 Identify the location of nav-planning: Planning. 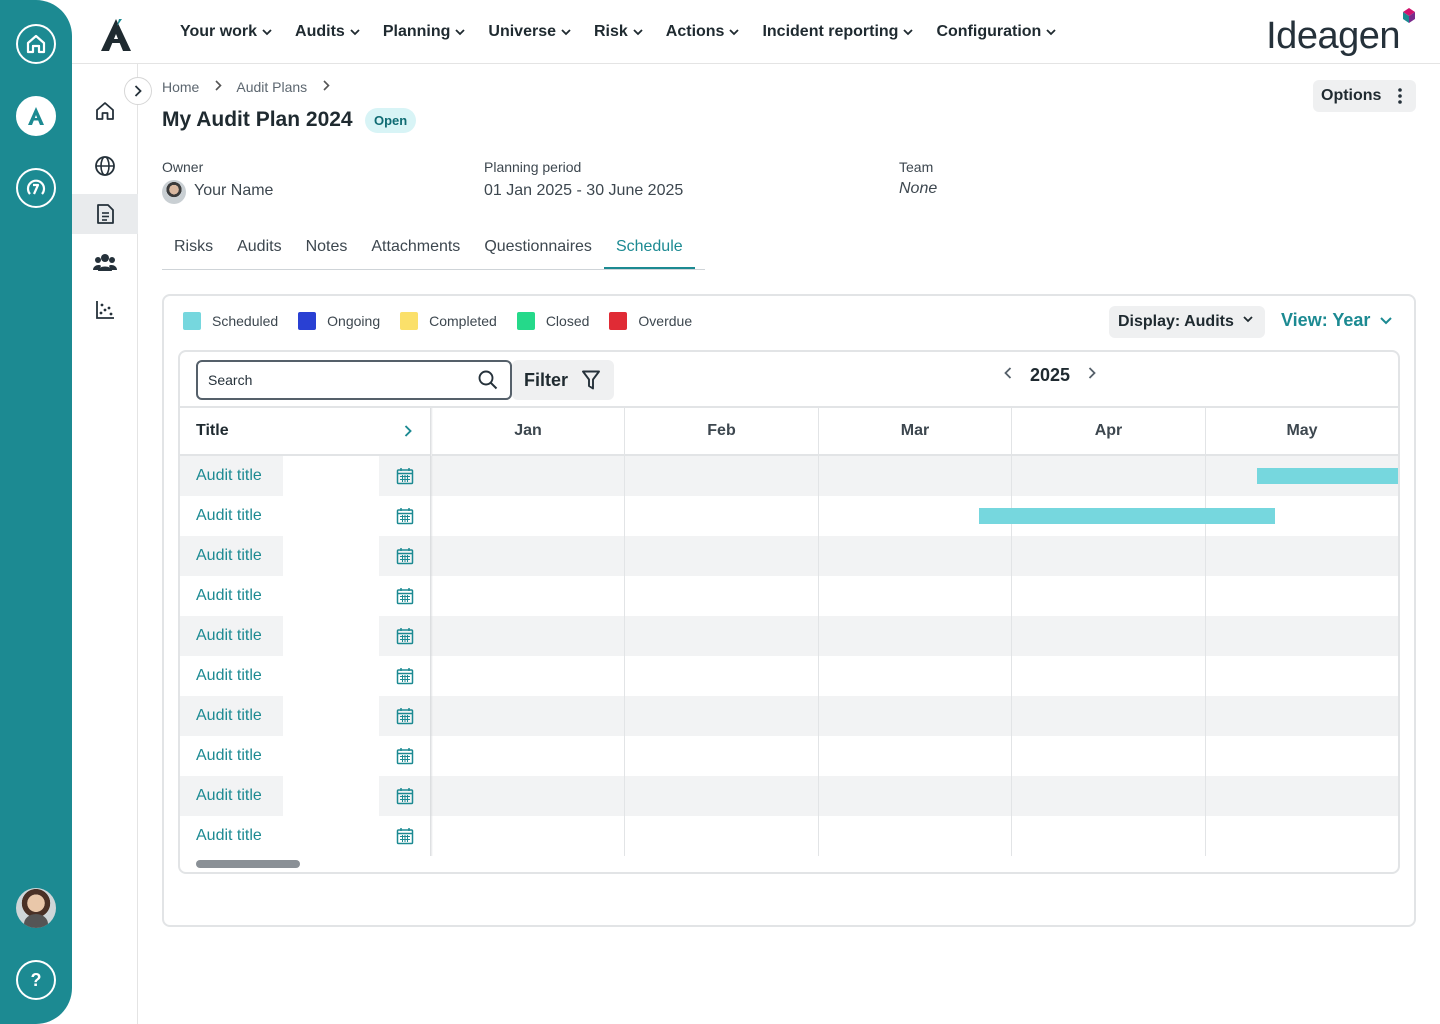
(424, 32).